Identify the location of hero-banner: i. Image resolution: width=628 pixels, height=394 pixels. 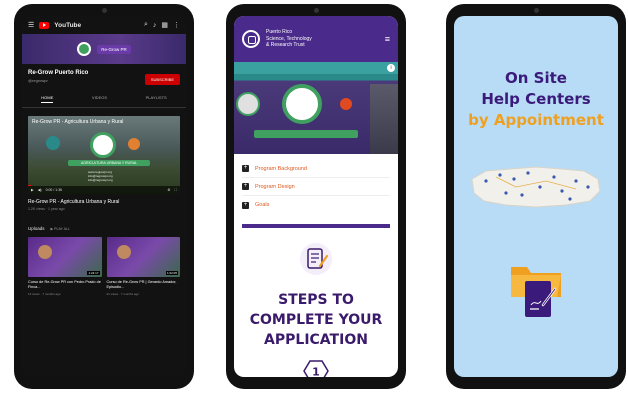
(316, 108).